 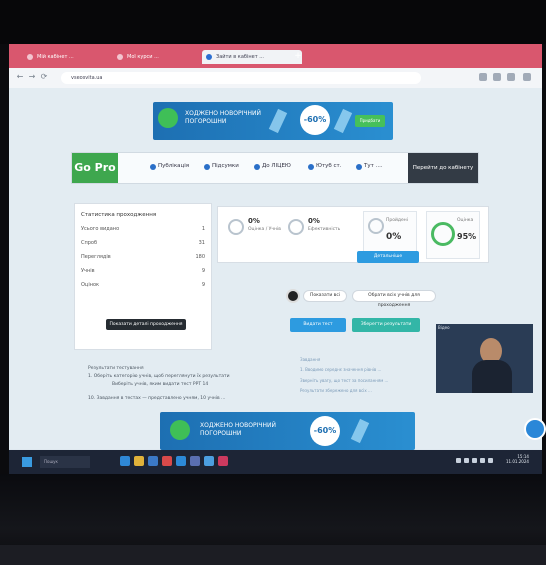 What do you see at coordinates (95, 168) in the screenshot?
I see `gopro-button: Go Pro` at bounding box center [95, 168].